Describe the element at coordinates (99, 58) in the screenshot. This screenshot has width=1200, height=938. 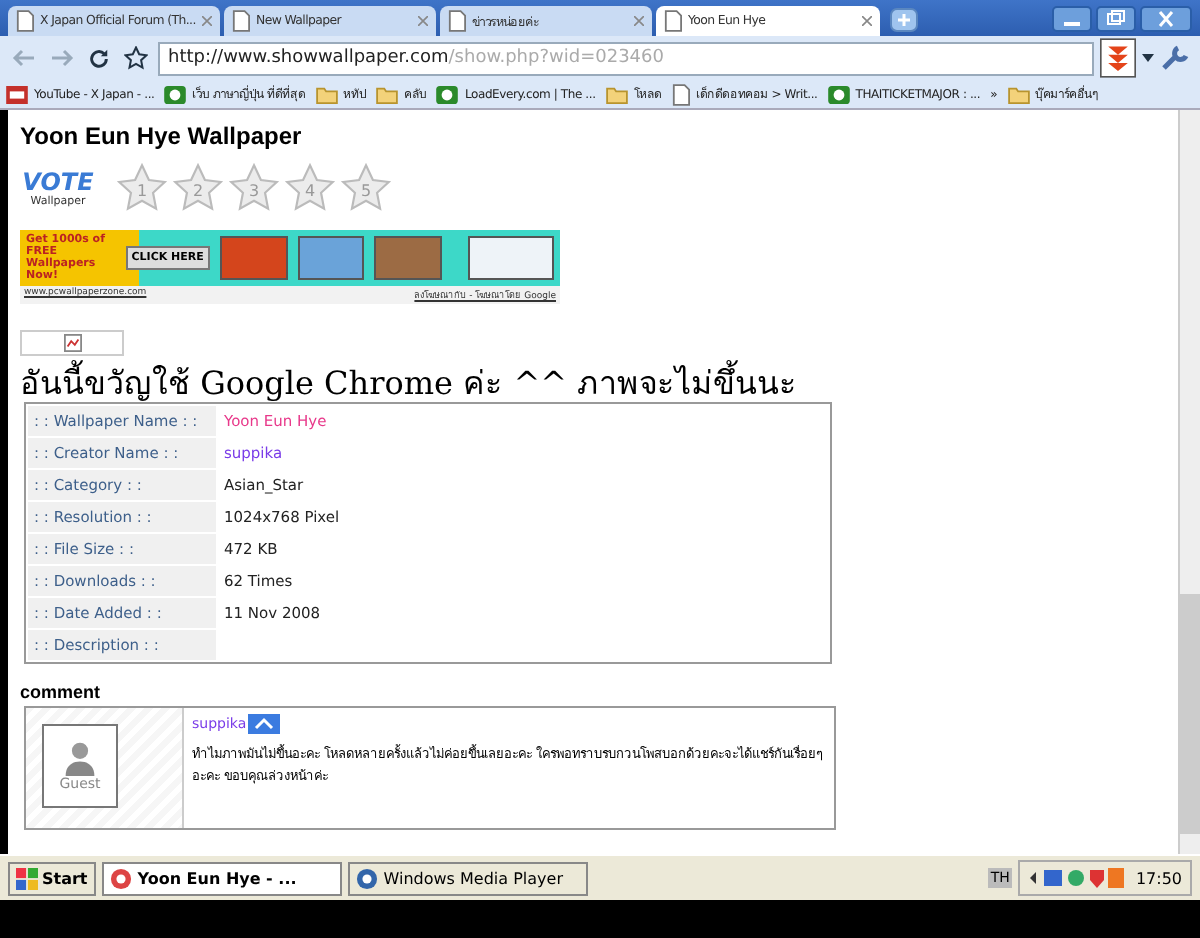
I see `reload-icon` at that location.